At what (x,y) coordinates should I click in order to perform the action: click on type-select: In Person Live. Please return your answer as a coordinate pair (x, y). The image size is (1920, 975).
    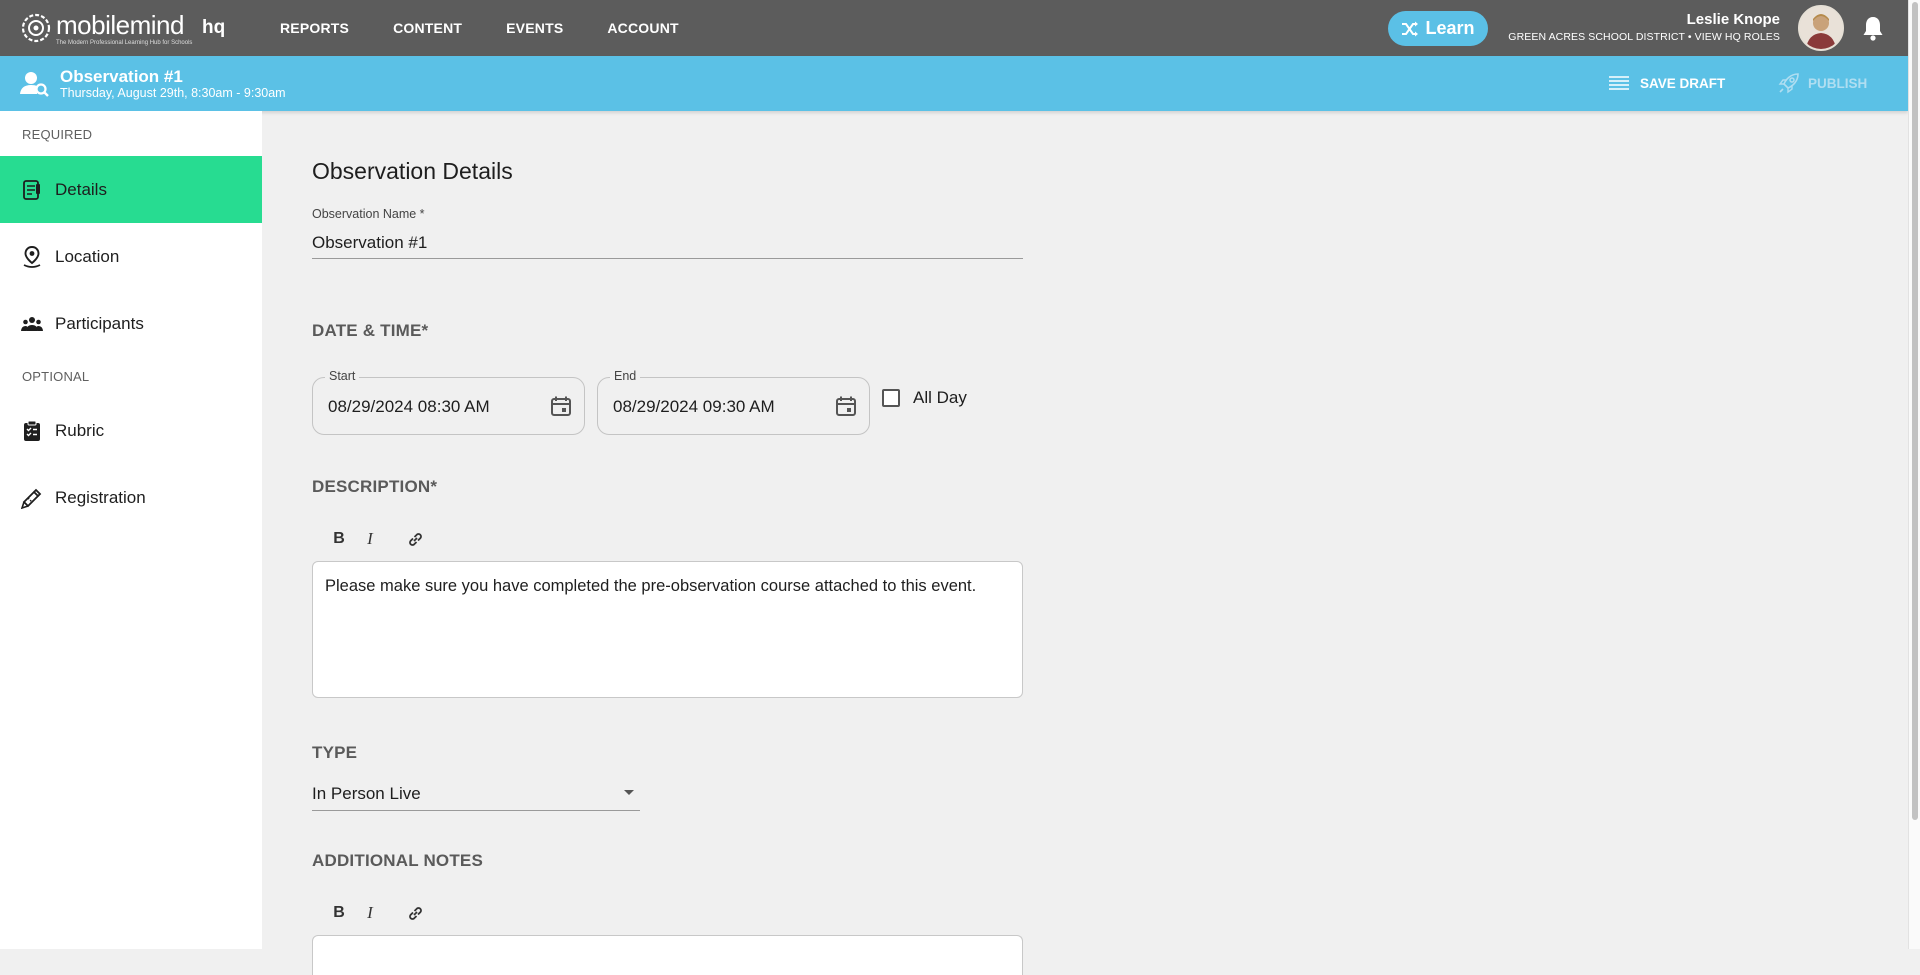
    Looking at the image, I should click on (476, 794).